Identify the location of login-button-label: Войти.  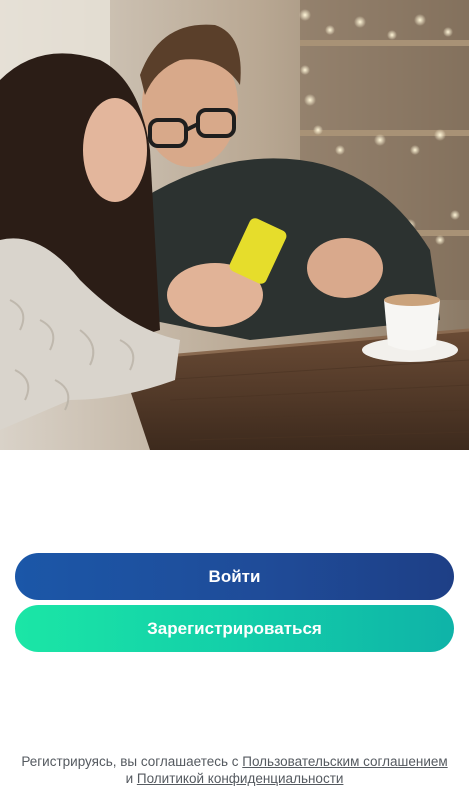
(234, 576).